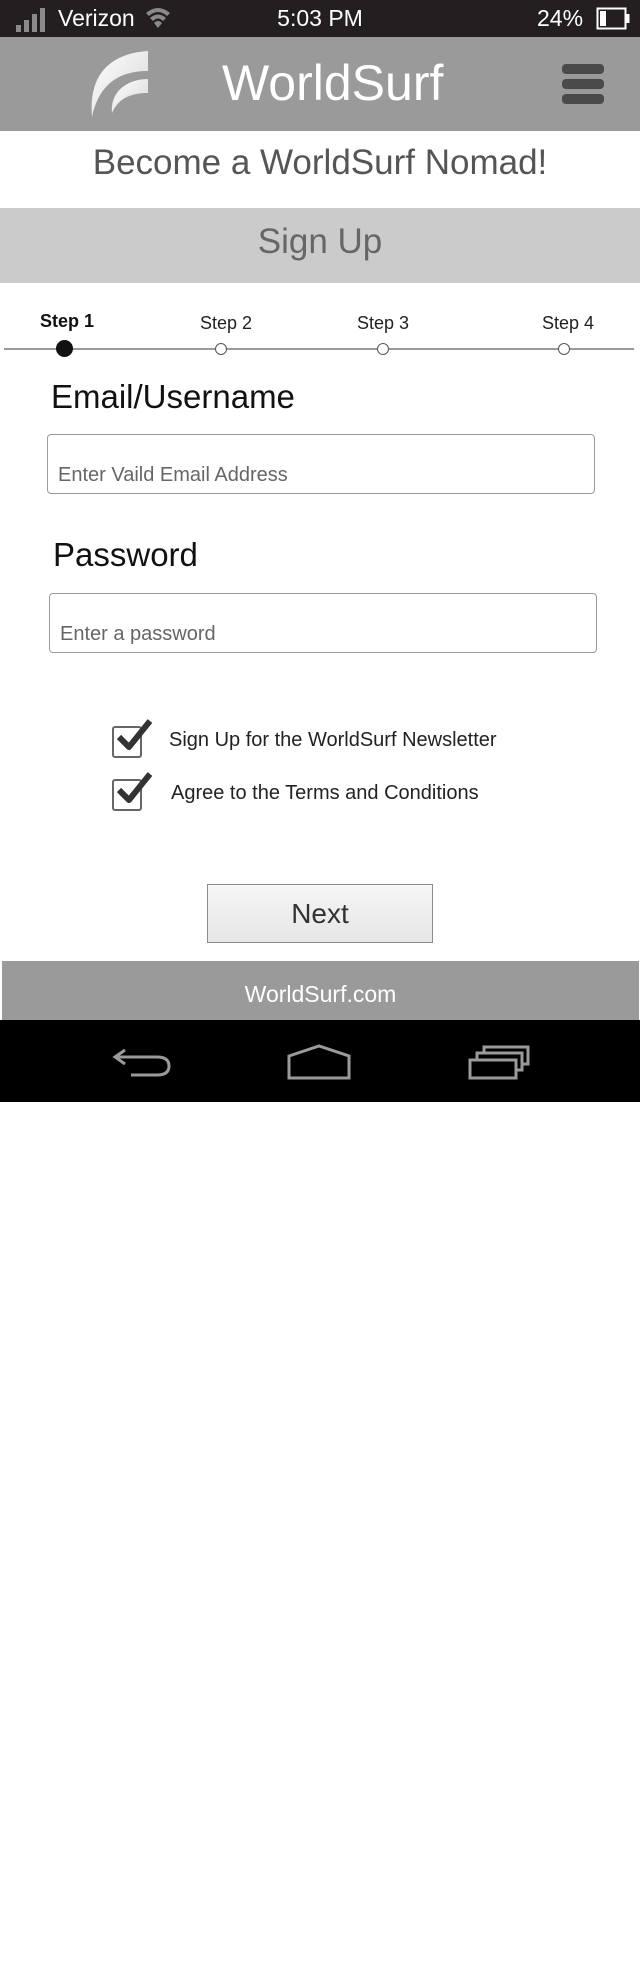  I want to click on status-bar: Verizon 5:03 PM 24%, so click(320, 18).